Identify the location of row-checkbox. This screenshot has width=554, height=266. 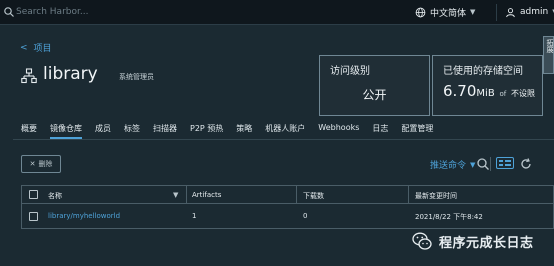
(33, 216).